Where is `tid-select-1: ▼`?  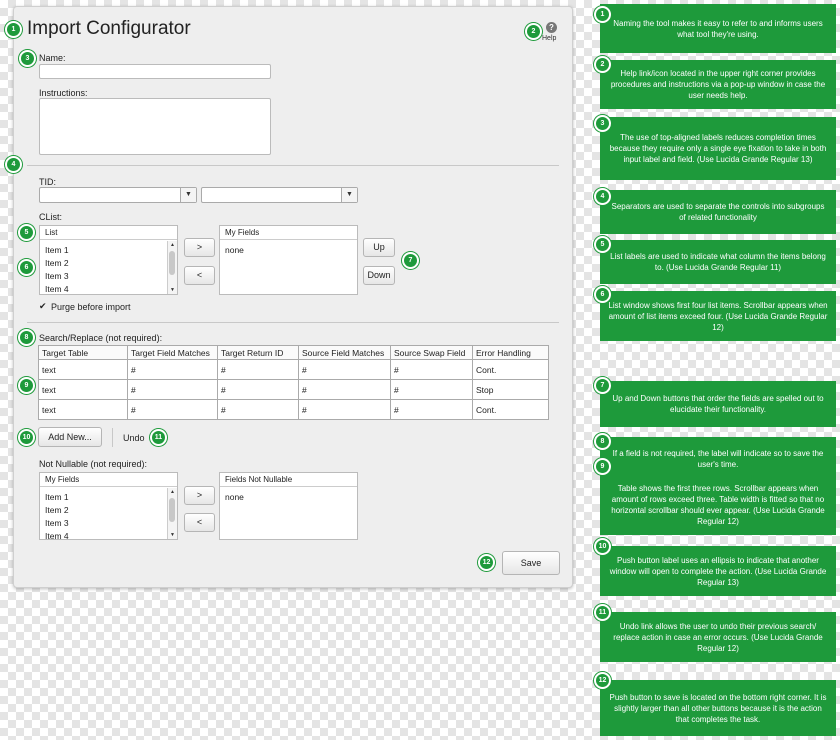
tid-select-1: ▼ is located at coordinates (118, 195).